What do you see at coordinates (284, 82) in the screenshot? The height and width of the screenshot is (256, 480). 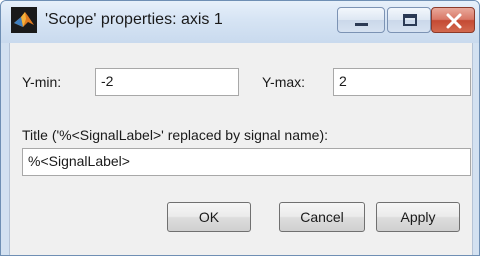 I see `ymax-label: Y-max:` at bounding box center [284, 82].